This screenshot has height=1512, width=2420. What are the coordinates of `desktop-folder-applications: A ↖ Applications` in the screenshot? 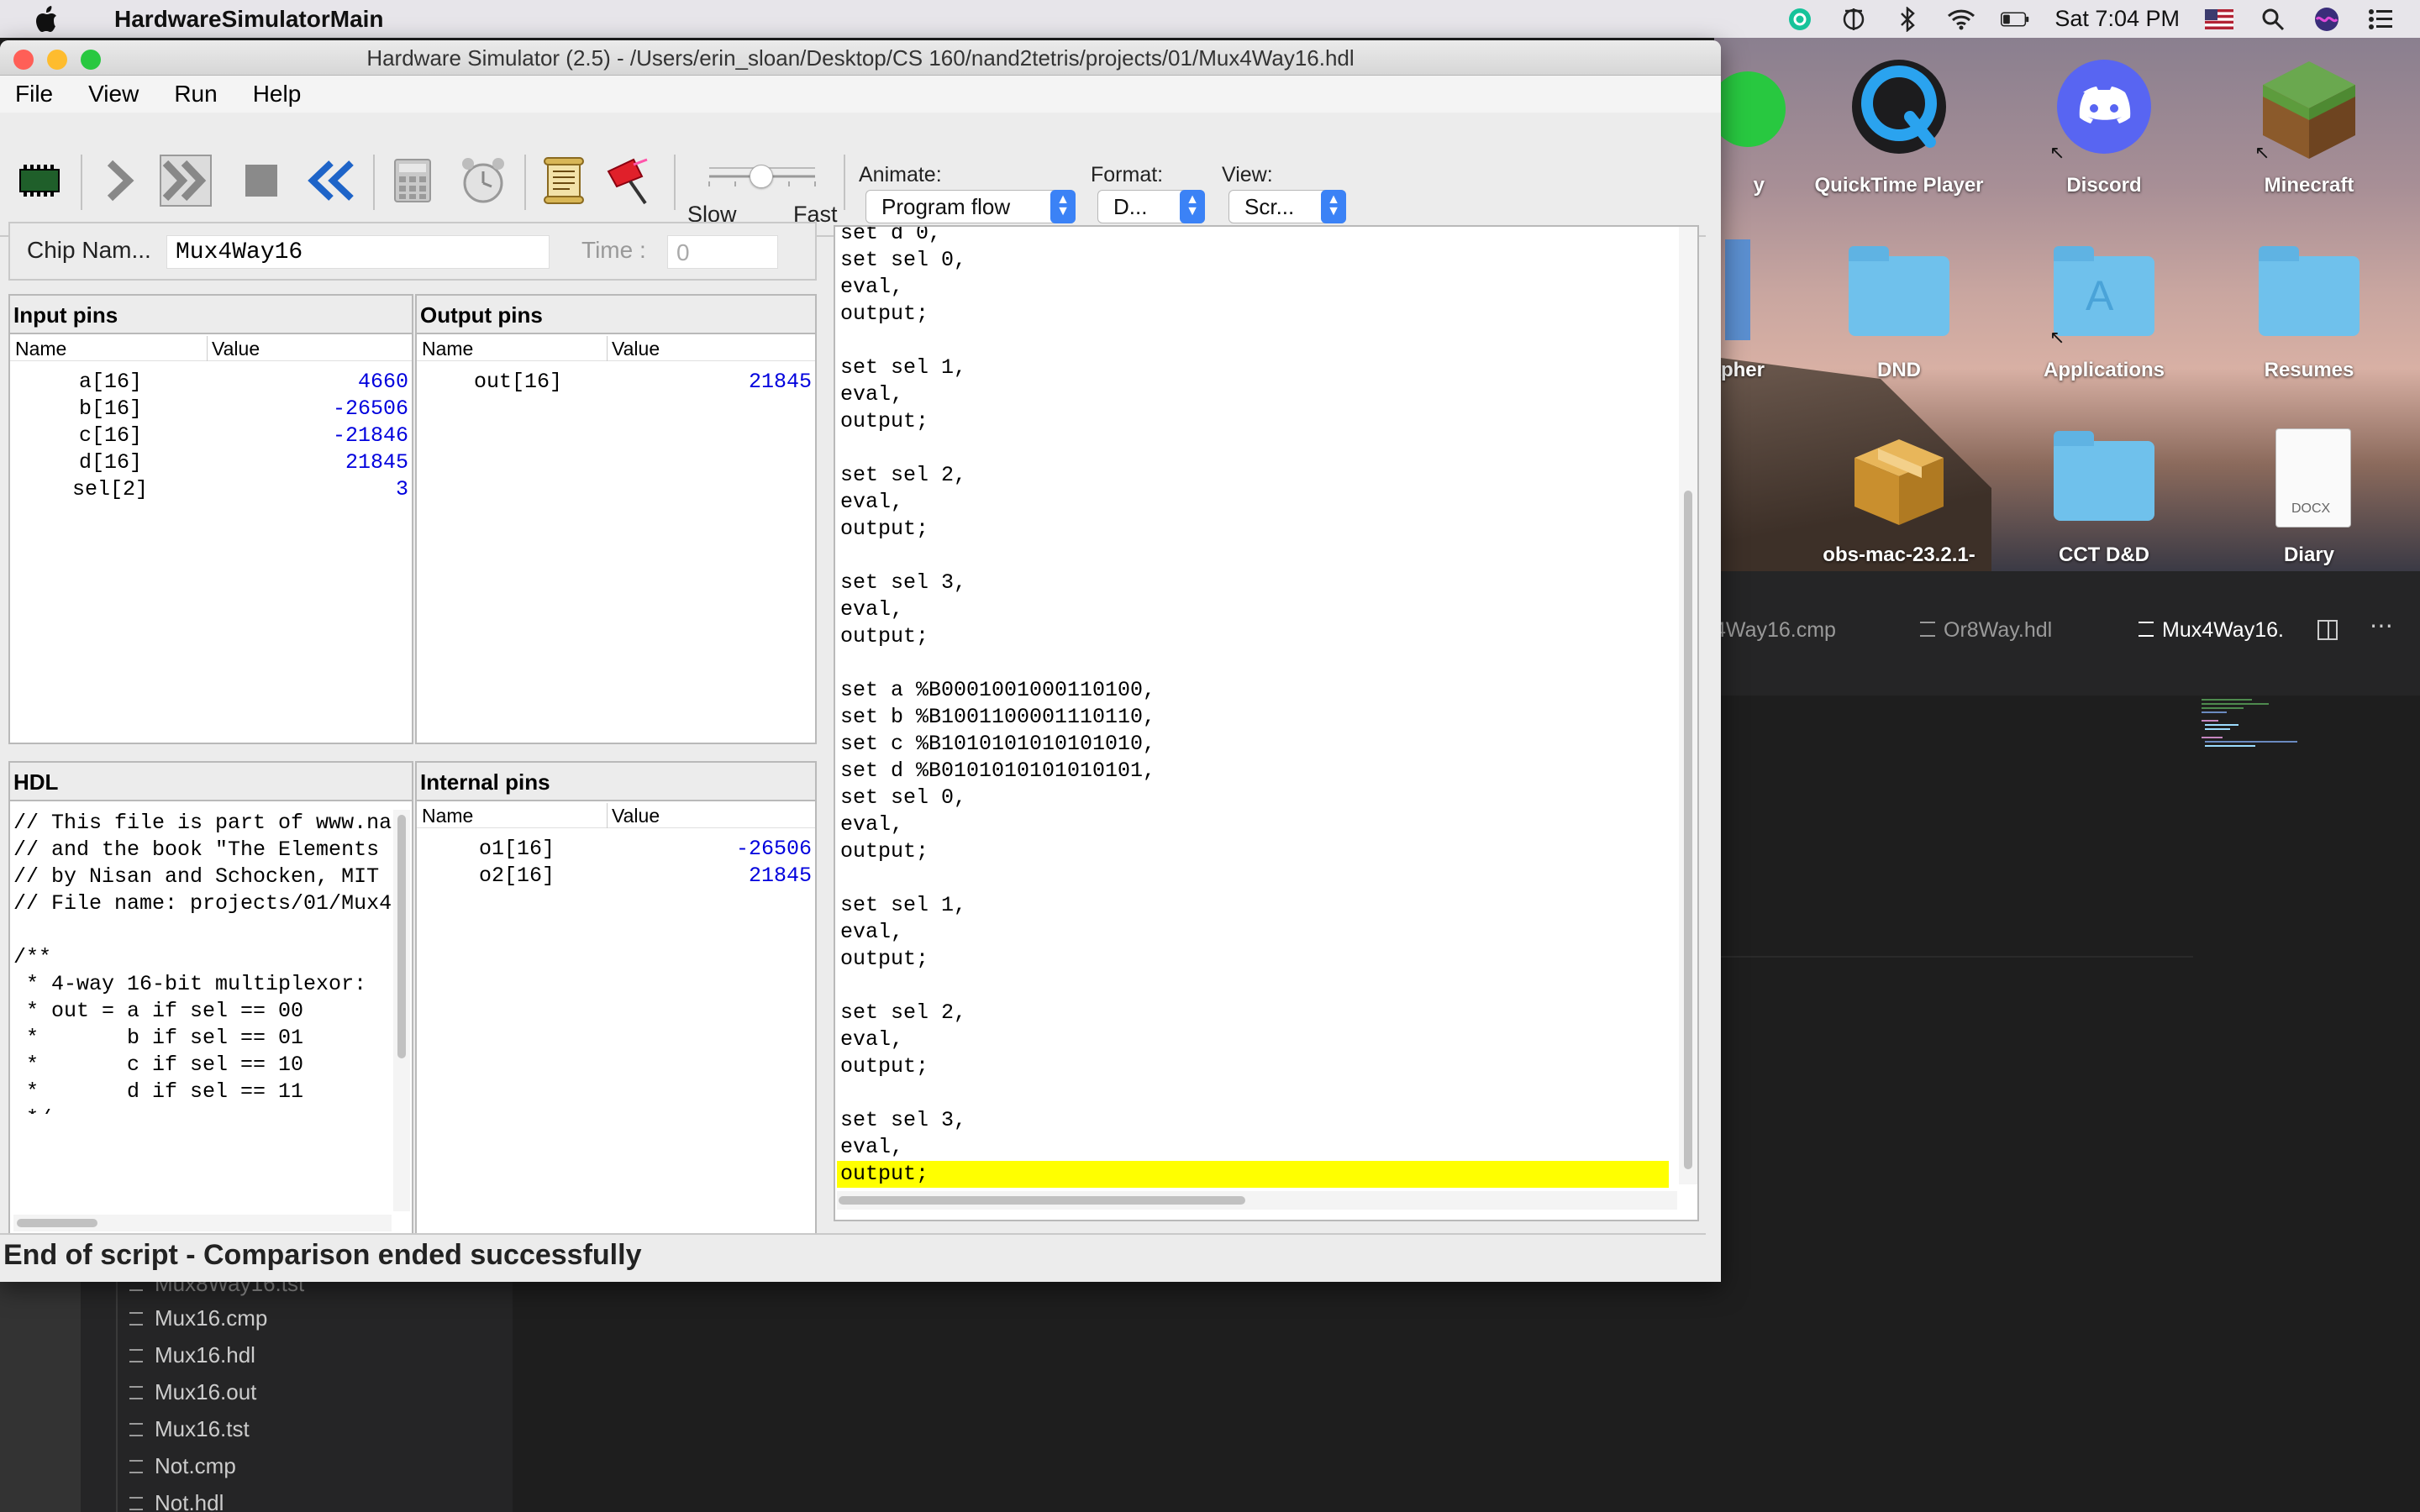 It's located at (2104, 310).